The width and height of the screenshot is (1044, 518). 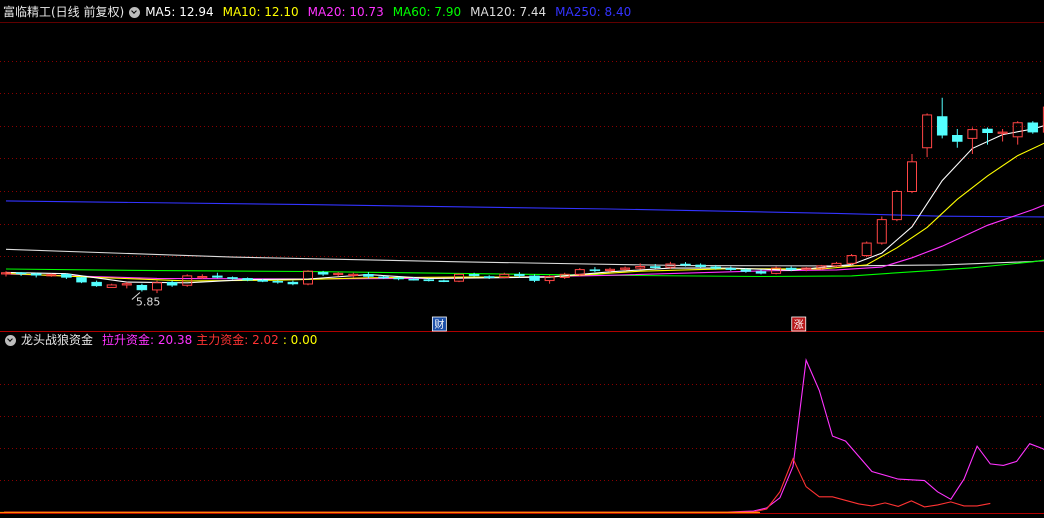 What do you see at coordinates (148, 302) in the screenshot?
I see `low-price-label: 5.85` at bounding box center [148, 302].